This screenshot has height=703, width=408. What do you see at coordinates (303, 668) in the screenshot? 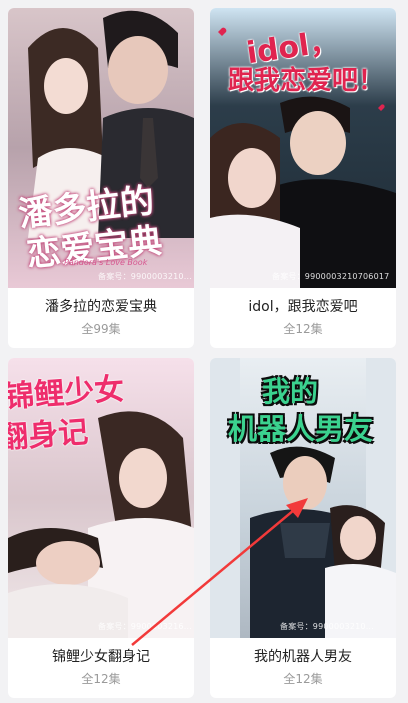
I see `drama-info: 我的机器人男友 全12集` at bounding box center [303, 668].